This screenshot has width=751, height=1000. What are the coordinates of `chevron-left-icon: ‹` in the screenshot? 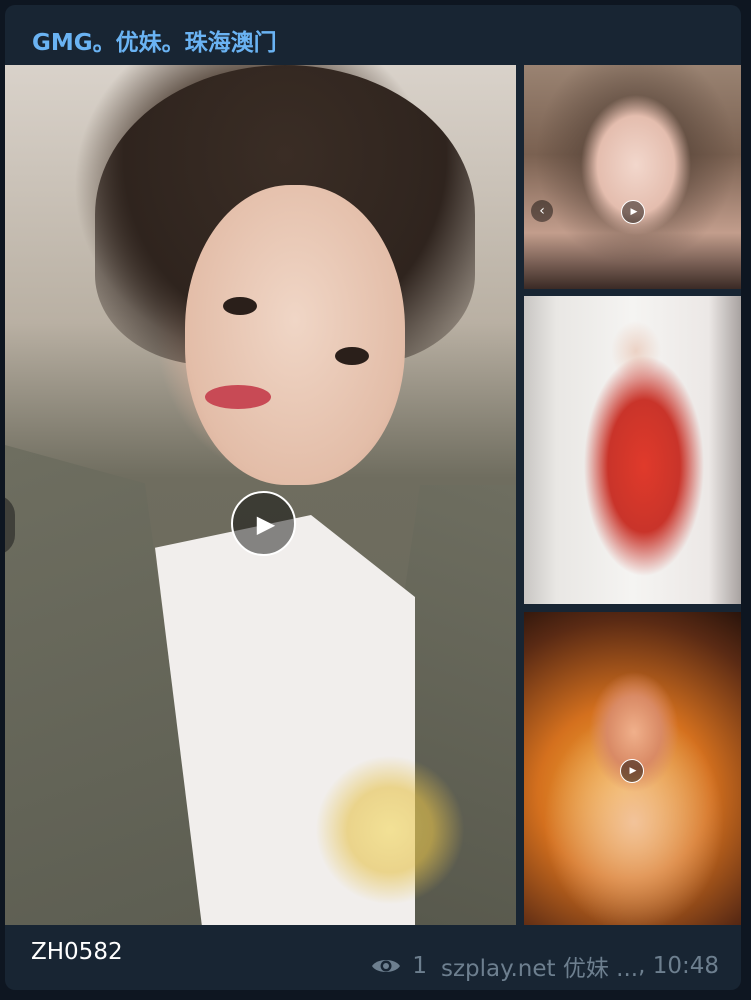 It's located at (542, 211).